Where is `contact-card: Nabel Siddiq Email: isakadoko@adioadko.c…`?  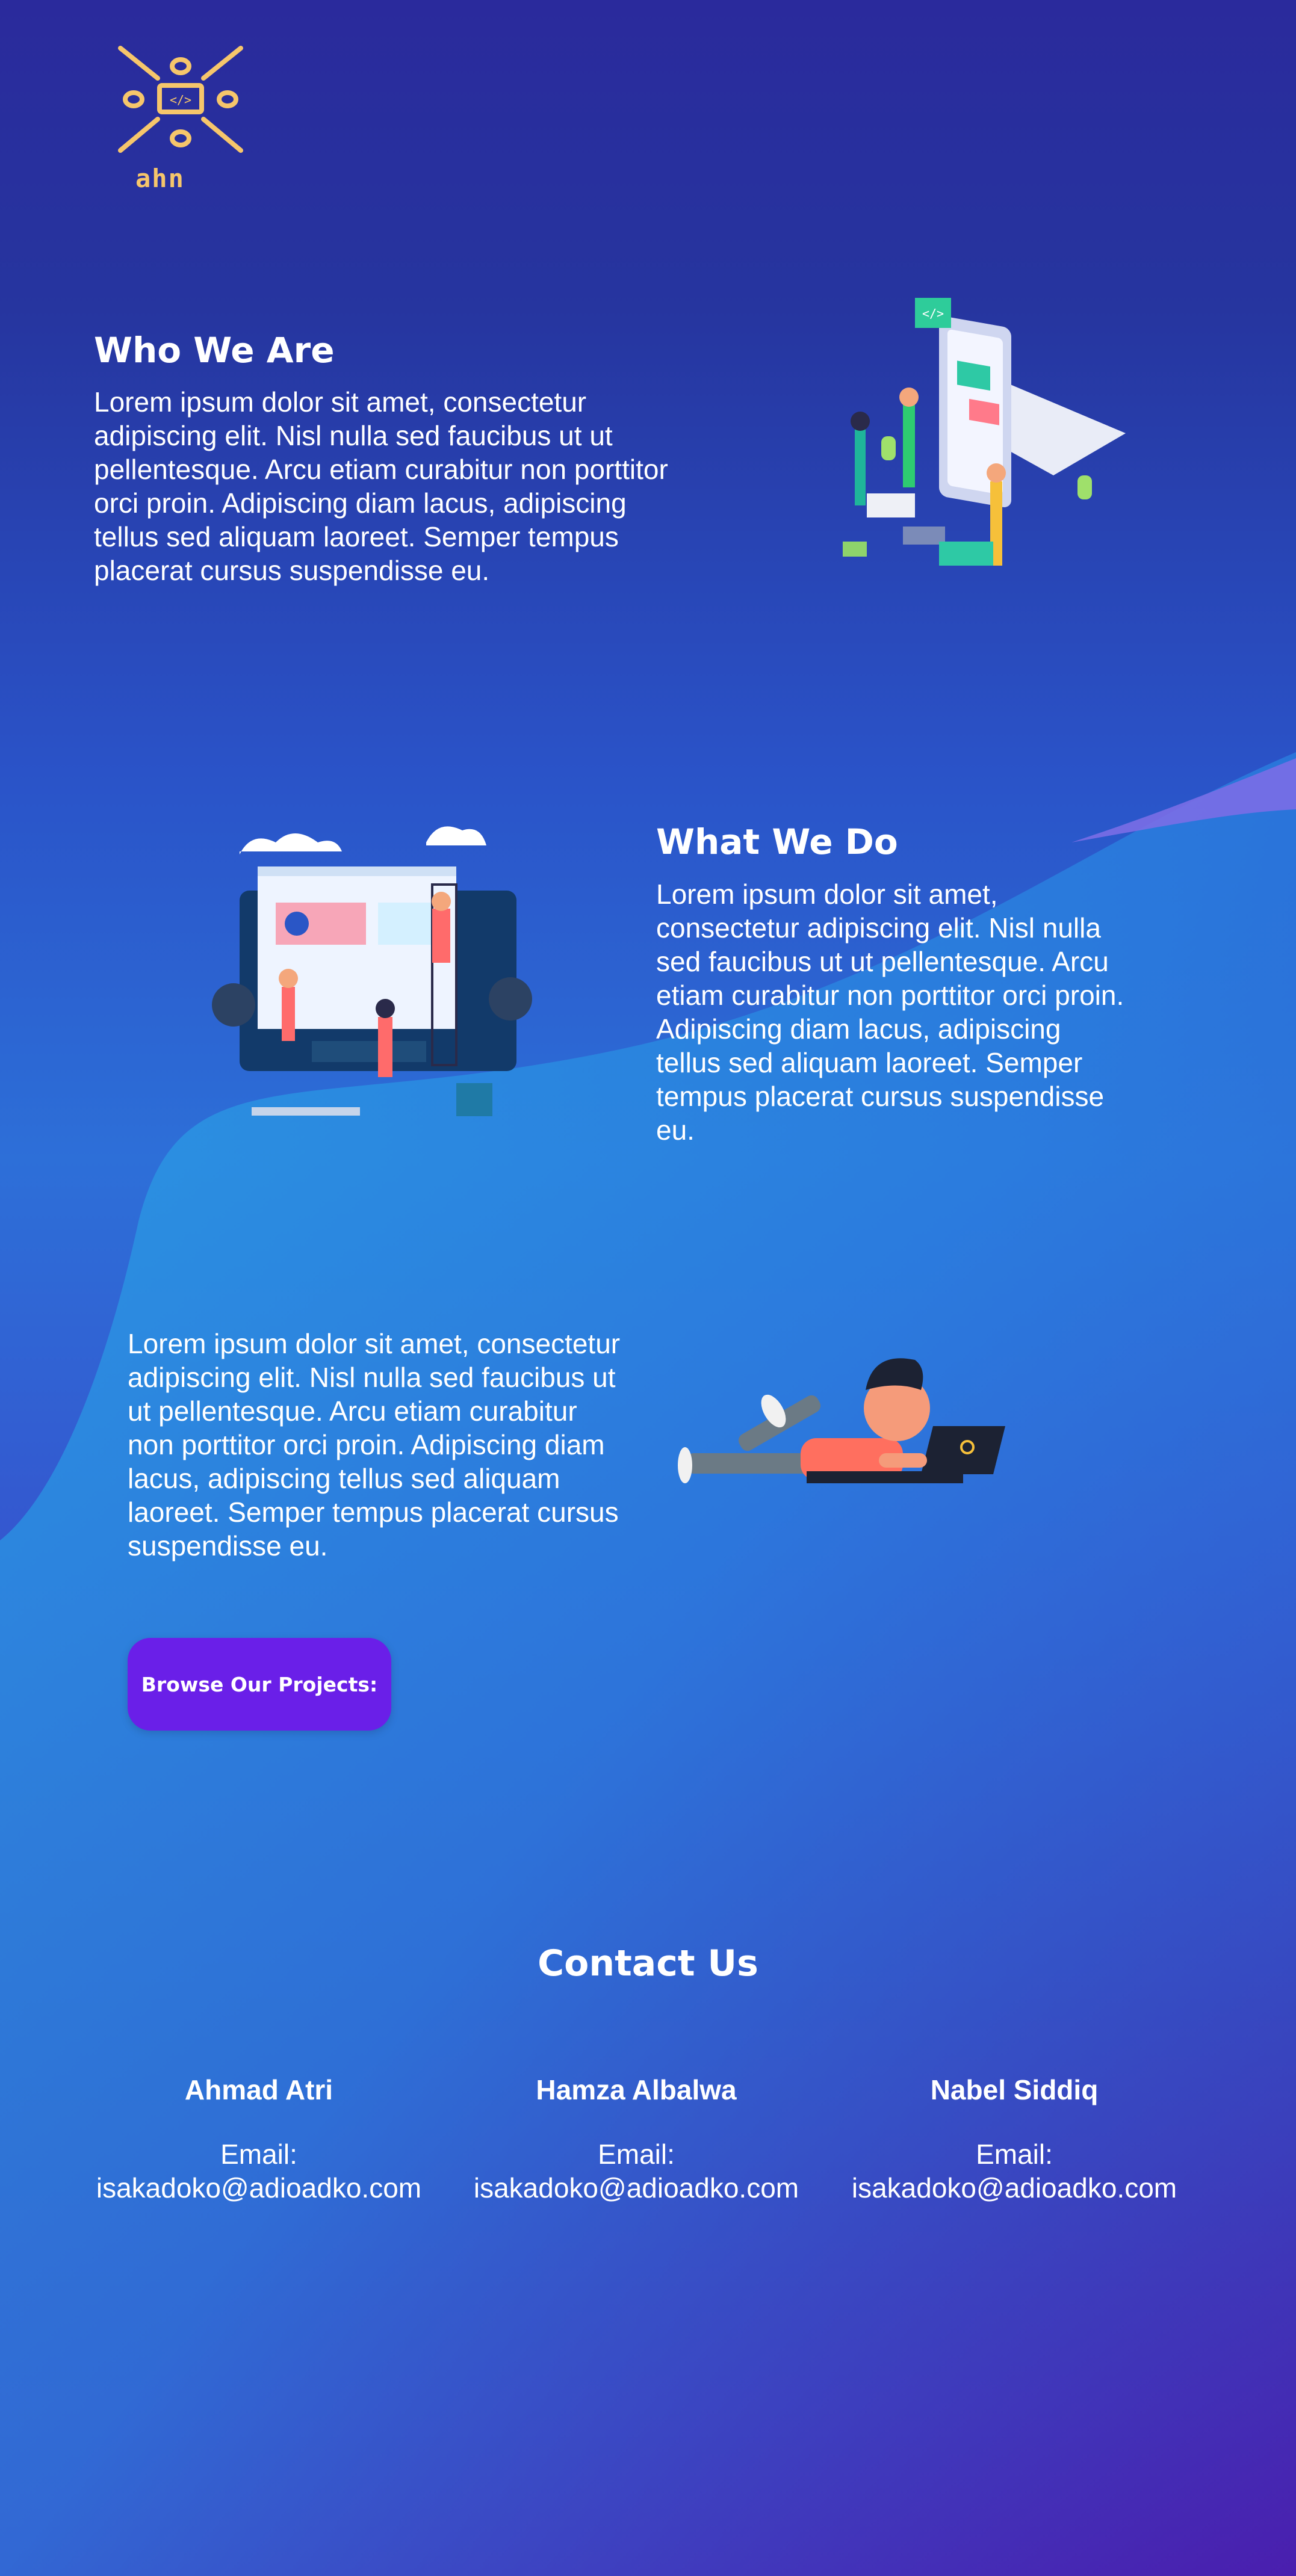 contact-card: Nabel Siddiq Email: isakadoko@adioadko.c… is located at coordinates (1014, 2139).